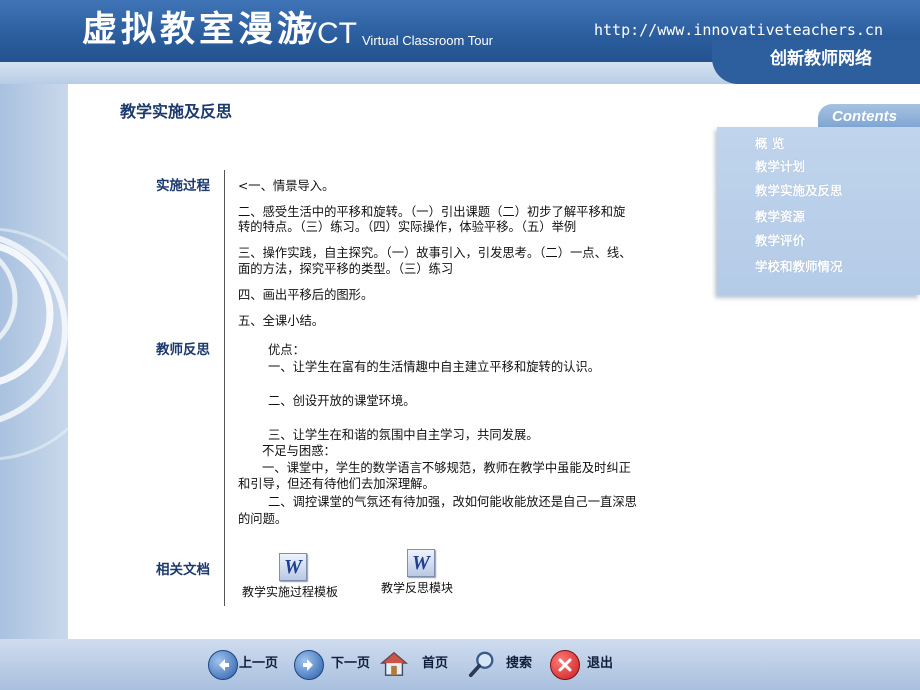  I want to click on reflection-line: 一、让学生在富有的生活情趣中自主建立平移和旋转的认识。, so click(434, 367).